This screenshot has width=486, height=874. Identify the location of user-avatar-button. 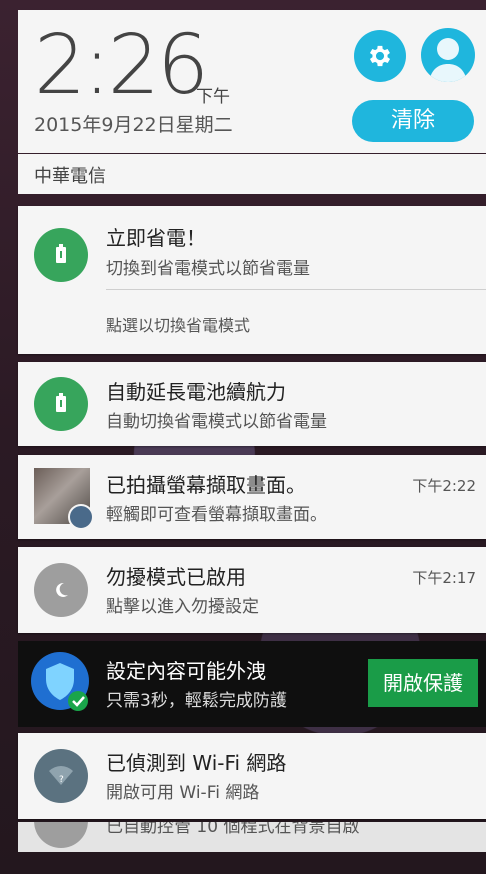
(448, 55).